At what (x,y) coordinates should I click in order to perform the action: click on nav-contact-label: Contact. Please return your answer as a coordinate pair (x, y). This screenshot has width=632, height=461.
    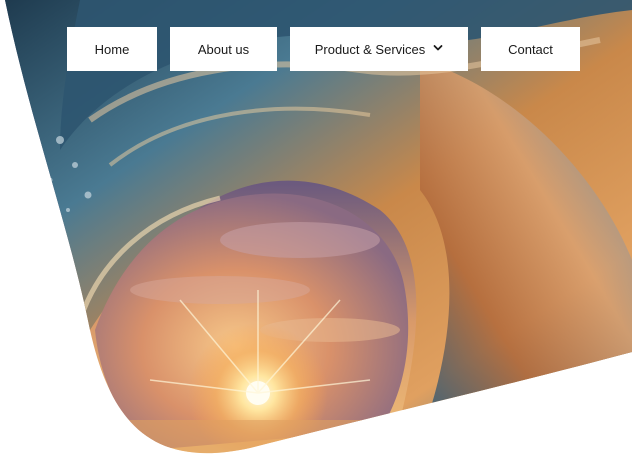
    Looking at the image, I should click on (530, 49).